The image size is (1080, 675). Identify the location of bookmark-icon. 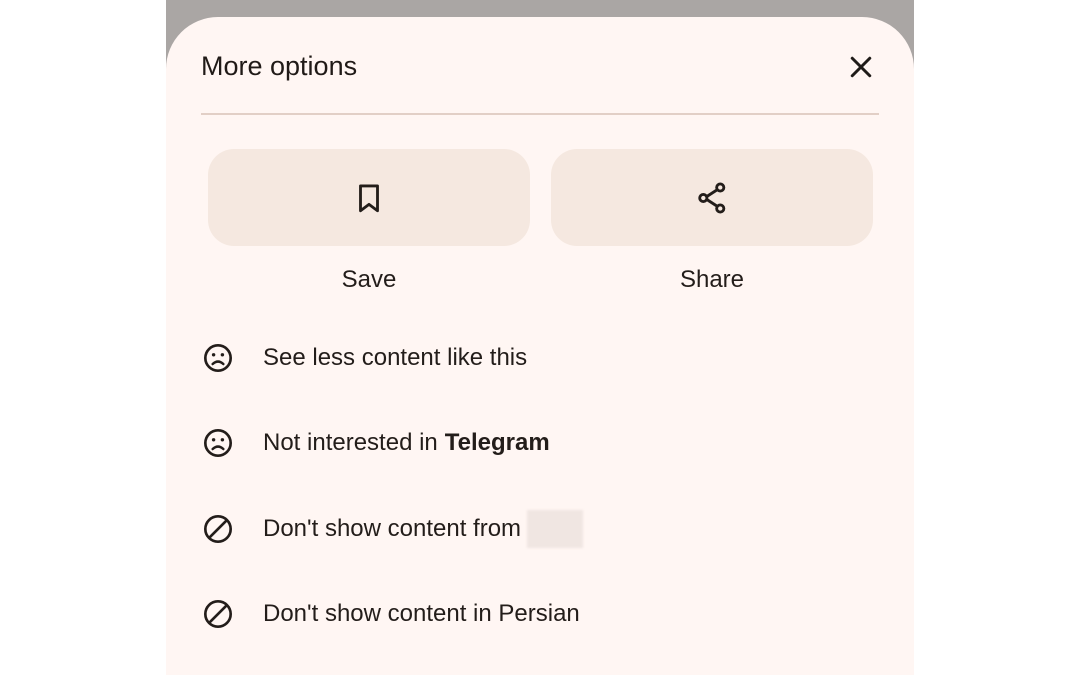
(369, 198).